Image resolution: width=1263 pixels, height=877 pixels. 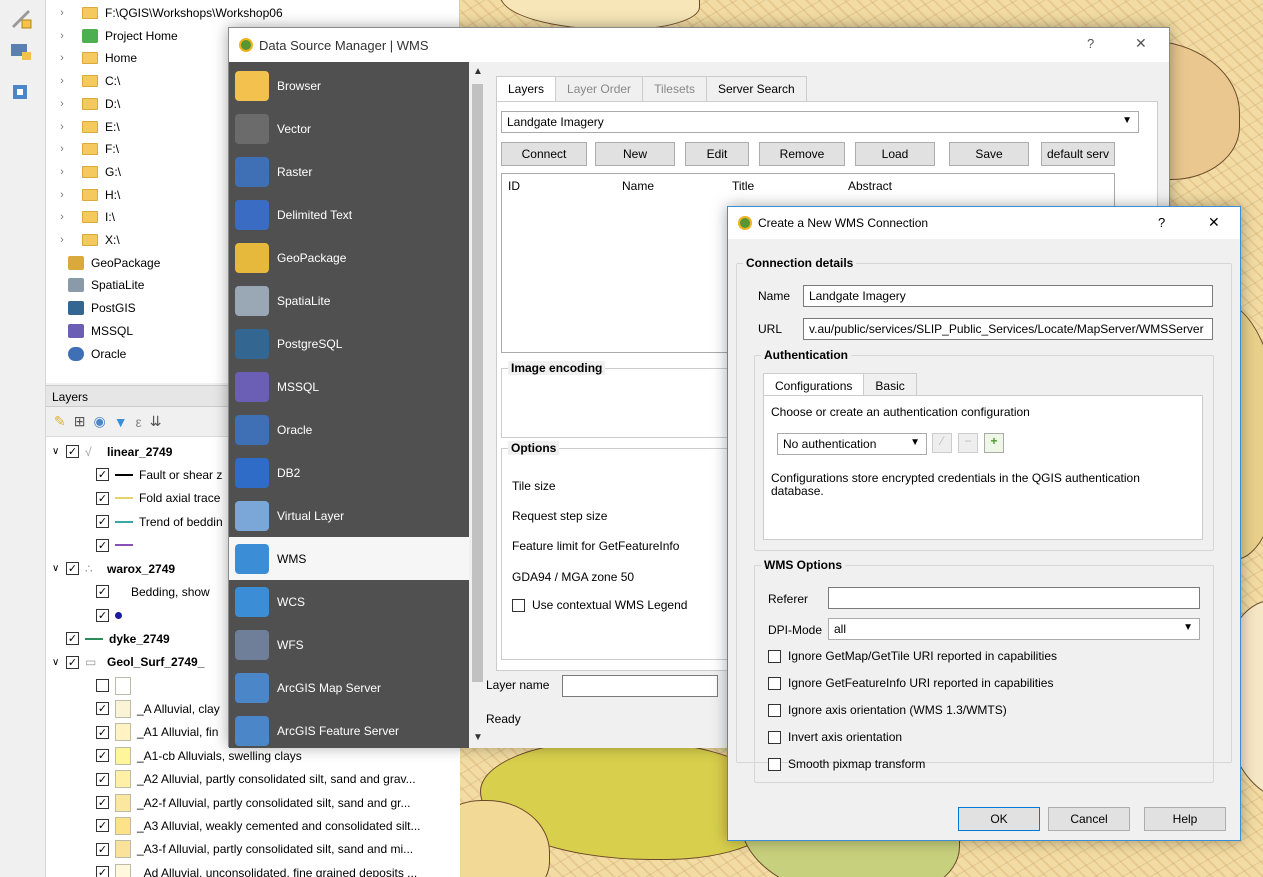 What do you see at coordinates (802, 154) in the screenshot?
I see `remove-button: Remove` at bounding box center [802, 154].